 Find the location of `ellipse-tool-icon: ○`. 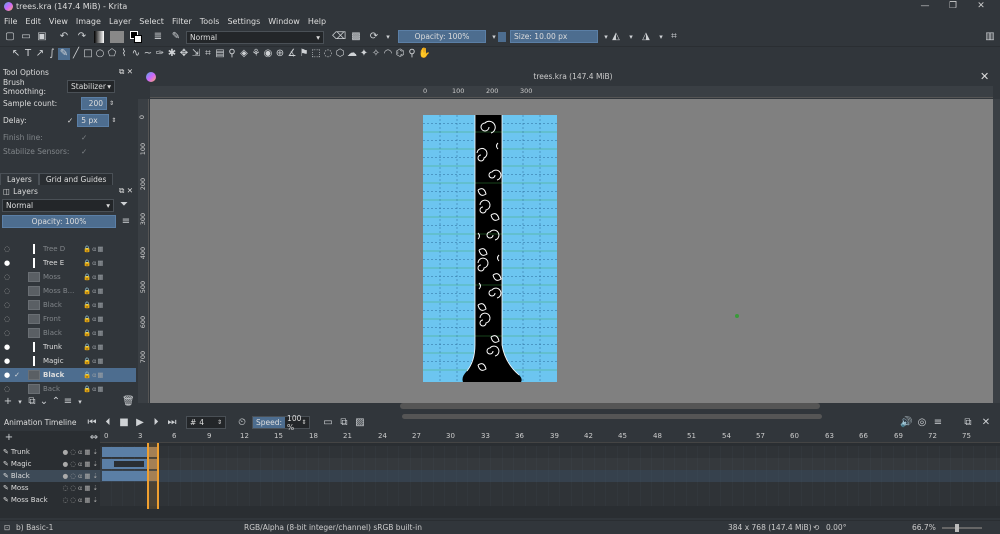

ellipse-tool-icon: ○ is located at coordinates (100, 54).